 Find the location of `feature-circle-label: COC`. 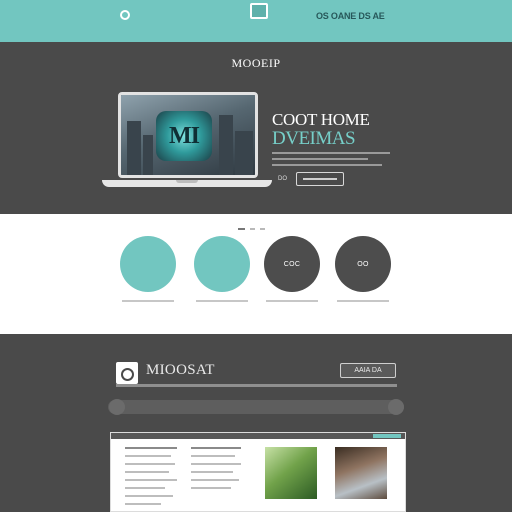

feature-circle-label: COC is located at coordinates (292, 264).